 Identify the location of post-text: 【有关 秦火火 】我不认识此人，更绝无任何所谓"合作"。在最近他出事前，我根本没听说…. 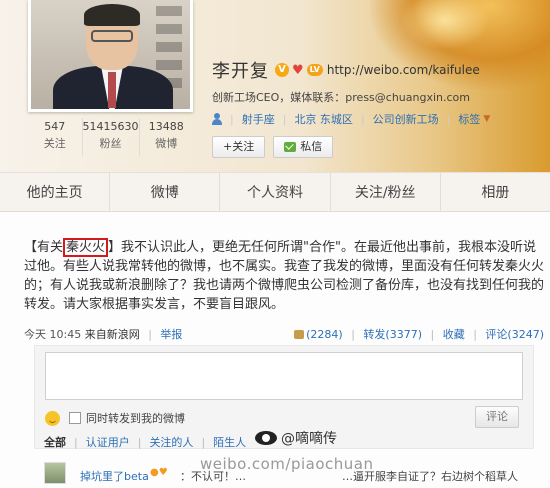
(284, 276).